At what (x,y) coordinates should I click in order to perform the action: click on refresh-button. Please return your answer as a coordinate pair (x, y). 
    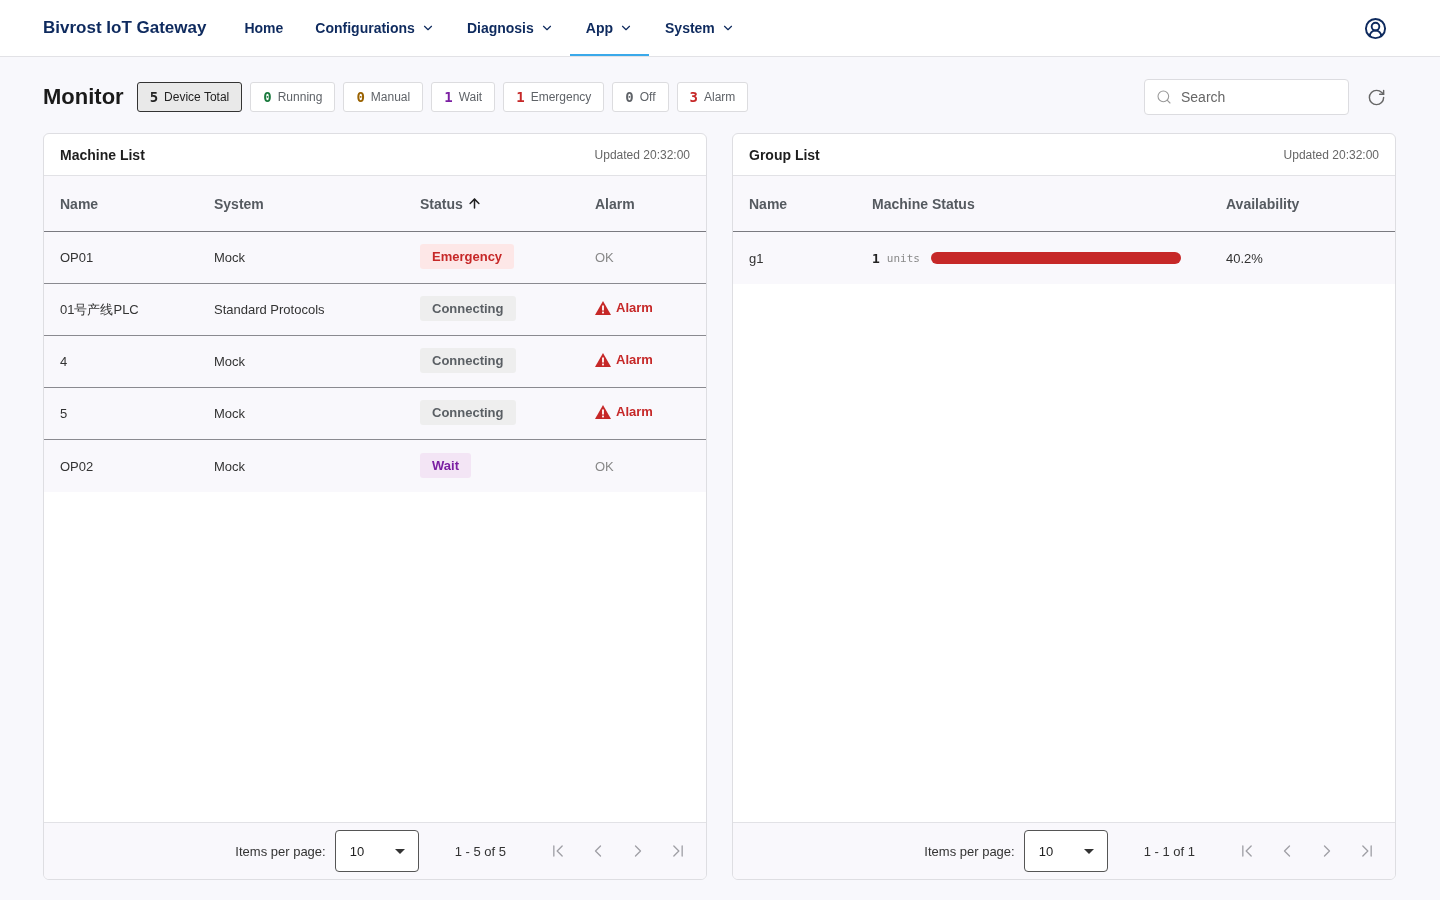
    Looking at the image, I should click on (1376, 97).